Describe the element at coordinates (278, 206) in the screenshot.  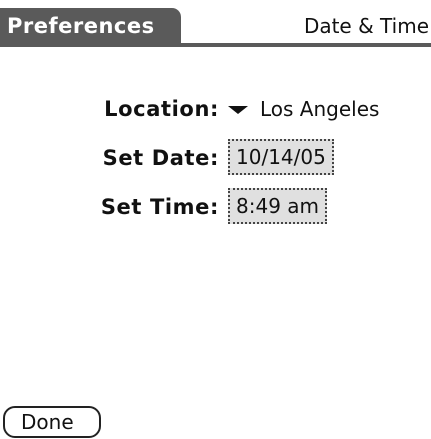
I see `time-picker: 8:49 am` at that location.